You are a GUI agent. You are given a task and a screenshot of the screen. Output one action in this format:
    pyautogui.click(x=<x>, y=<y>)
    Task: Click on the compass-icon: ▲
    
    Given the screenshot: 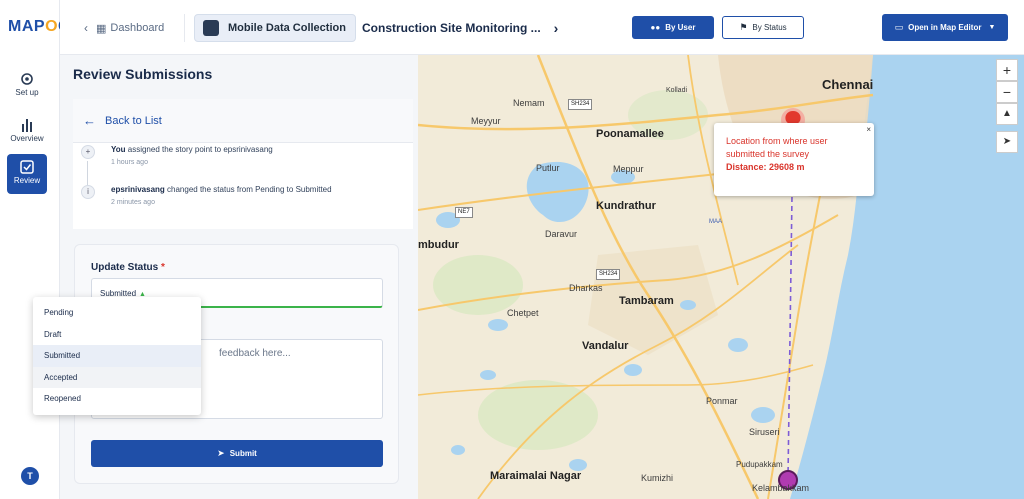 What is the action you would take?
    pyautogui.click(x=1007, y=113)
    